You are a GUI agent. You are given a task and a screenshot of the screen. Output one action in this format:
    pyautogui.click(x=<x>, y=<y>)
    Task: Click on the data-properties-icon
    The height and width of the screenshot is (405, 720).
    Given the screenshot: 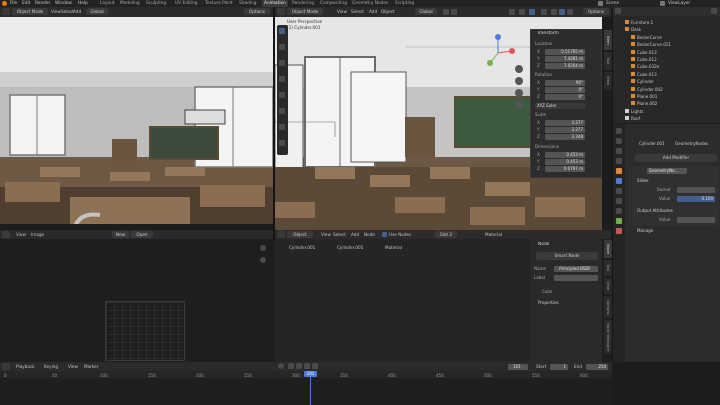 What is the action you would take?
    pyautogui.click(x=619, y=221)
    